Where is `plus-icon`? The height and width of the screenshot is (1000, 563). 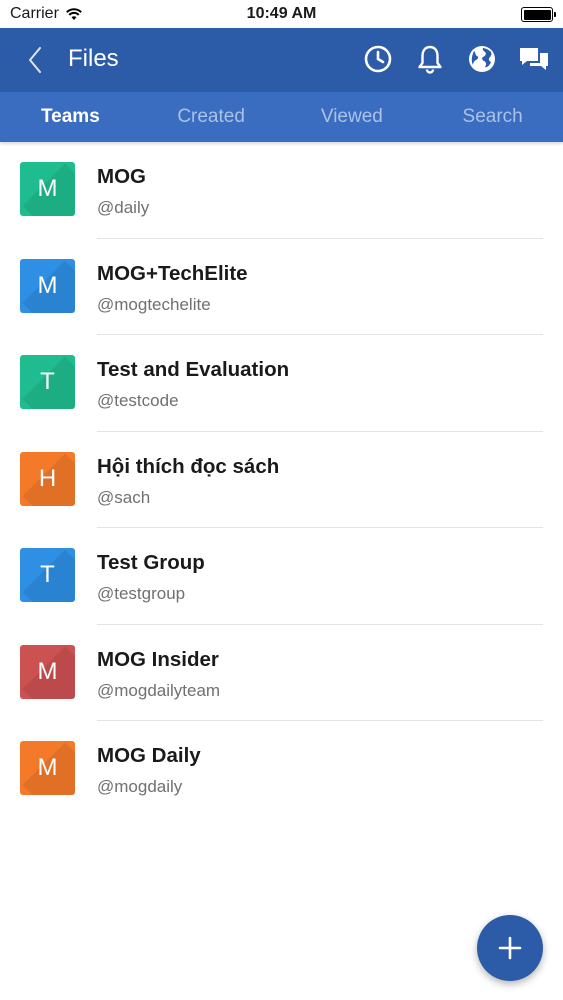 plus-icon is located at coordinates (510, 948).